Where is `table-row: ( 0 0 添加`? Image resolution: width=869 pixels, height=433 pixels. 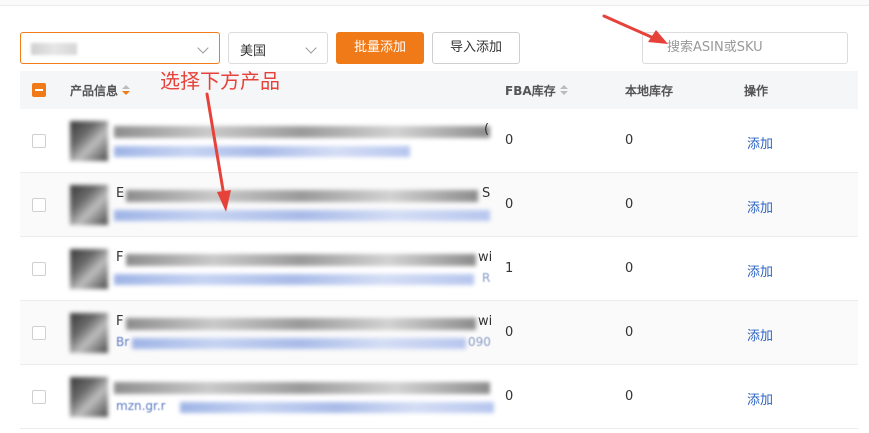
table-row: ( 0 0 添加 is located at coordinates (439, 141).